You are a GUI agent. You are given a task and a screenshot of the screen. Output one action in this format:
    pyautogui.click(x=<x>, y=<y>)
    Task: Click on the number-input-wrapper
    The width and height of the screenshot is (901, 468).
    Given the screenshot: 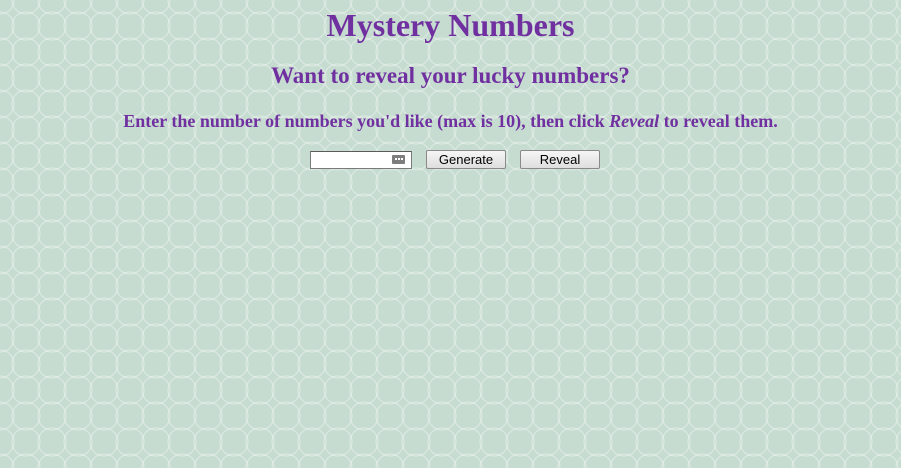 What is the action you would take?
    pyautogui.click(x=361, y=159)
    